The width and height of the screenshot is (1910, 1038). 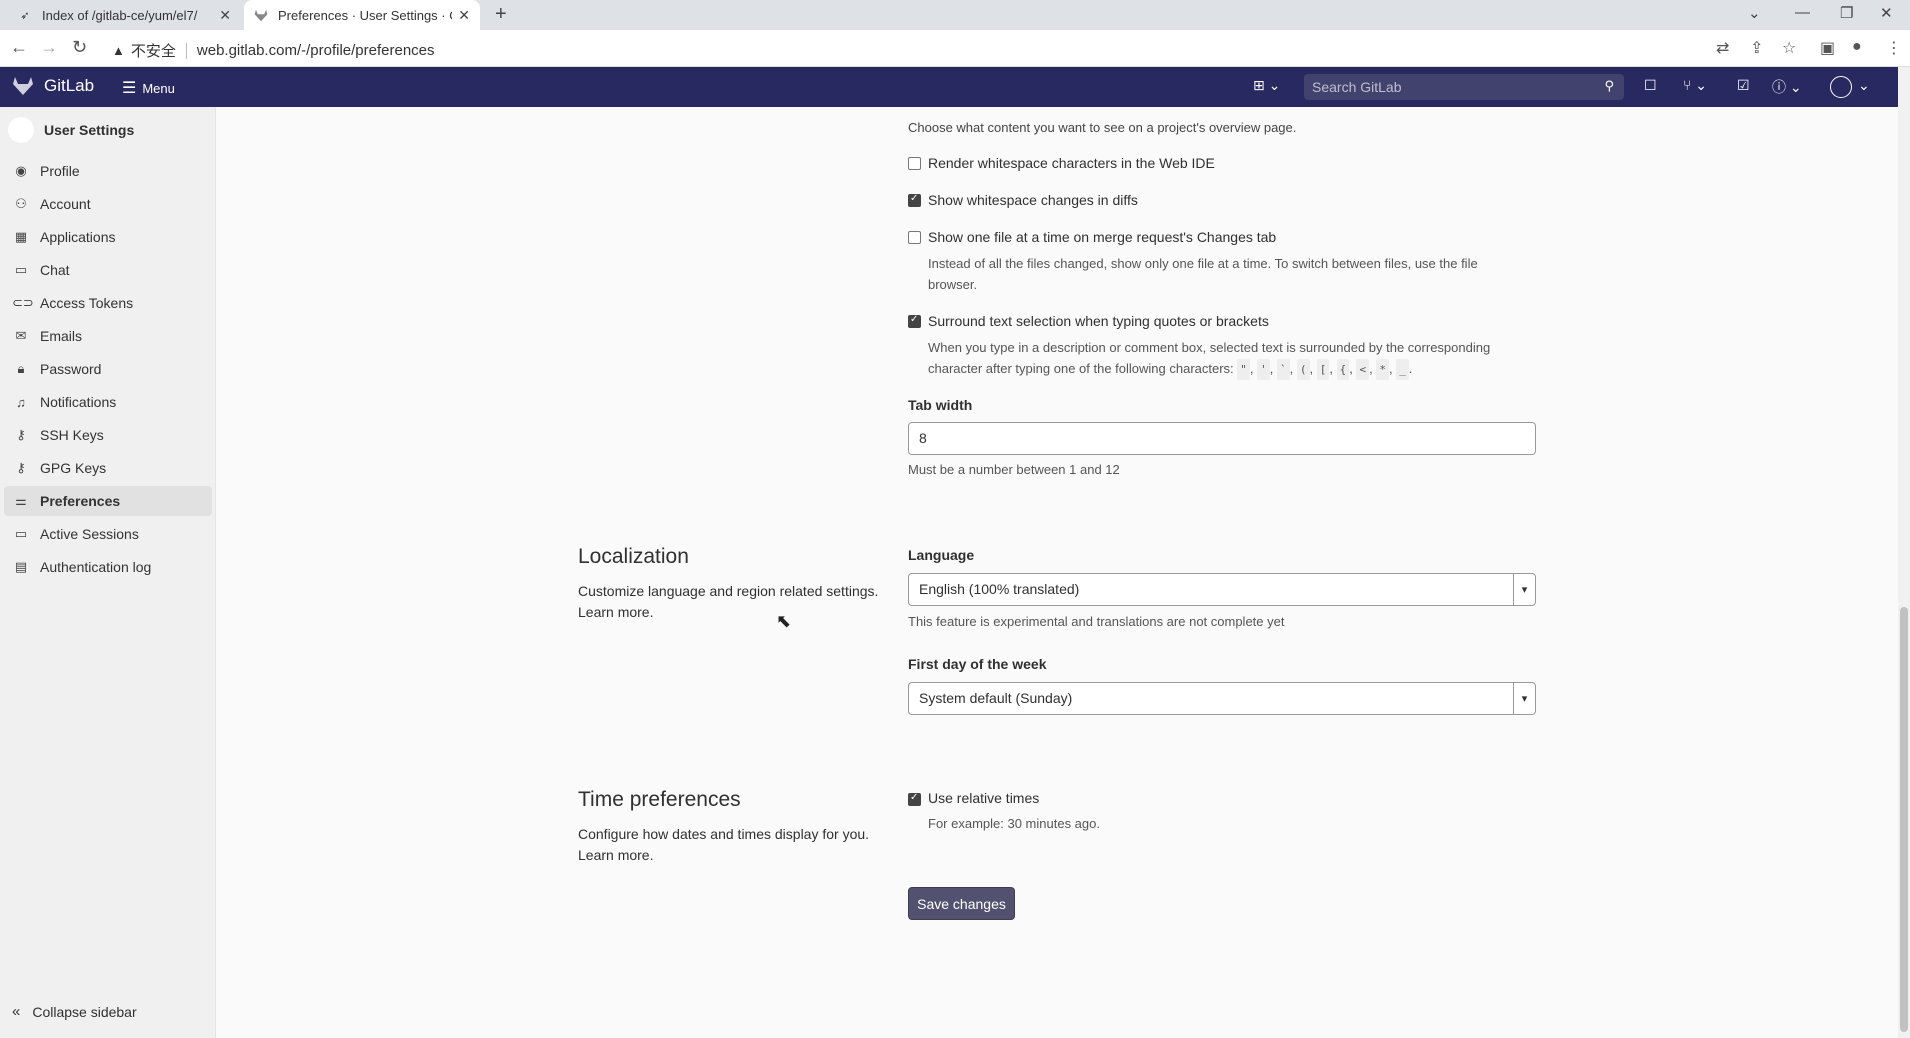 What do you see at coordinates (914, 200) in the screenshot?
I see `show-whitespace-checkbox` at bounding box center [914, 200].